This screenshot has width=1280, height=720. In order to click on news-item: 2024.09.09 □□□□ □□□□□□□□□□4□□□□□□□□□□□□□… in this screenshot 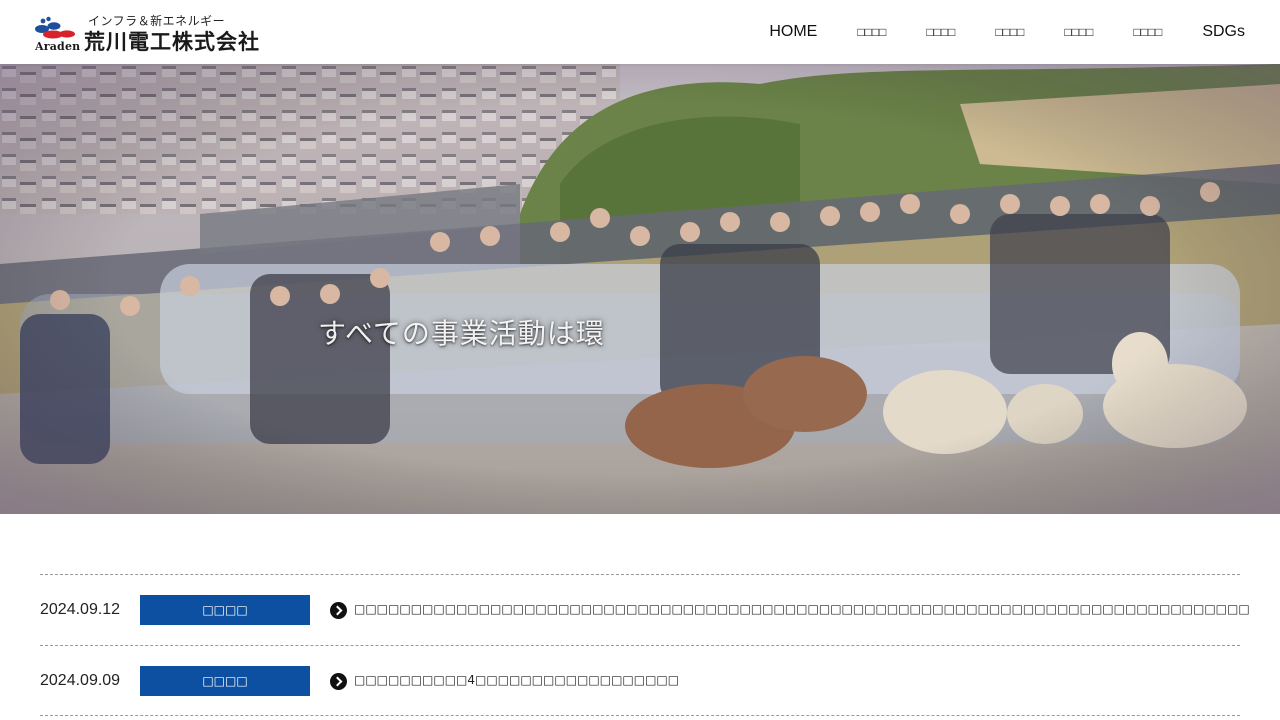, I will do `click(640, 680)`.